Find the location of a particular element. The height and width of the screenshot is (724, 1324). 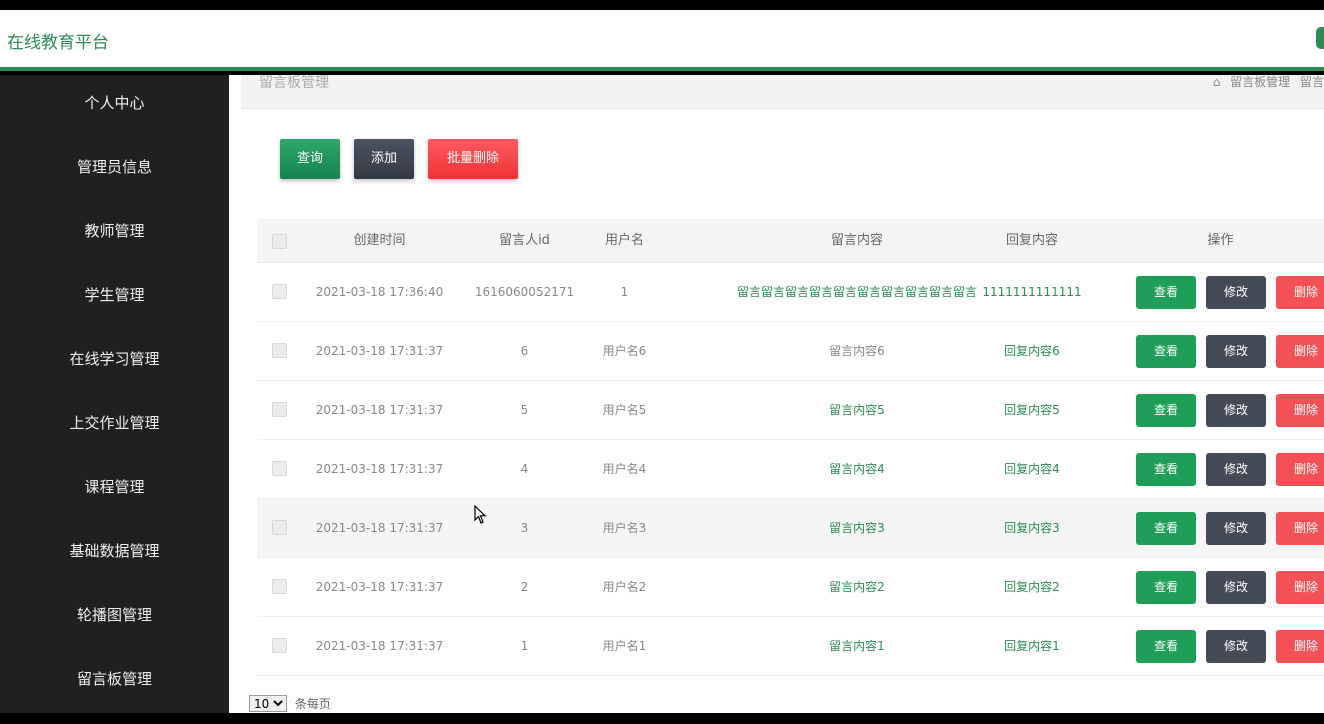

sidebar-item-message-board: 留言板管理 is located at coordinates (114, 679).